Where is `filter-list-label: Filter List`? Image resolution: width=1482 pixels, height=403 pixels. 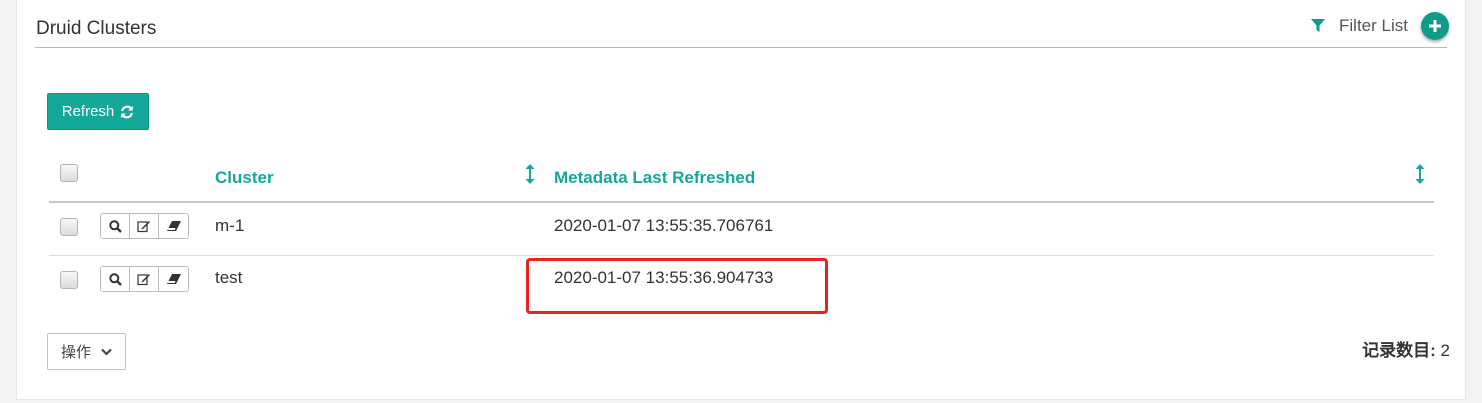
filter-list-label: Filter List is located at coordinates (1373, 25).